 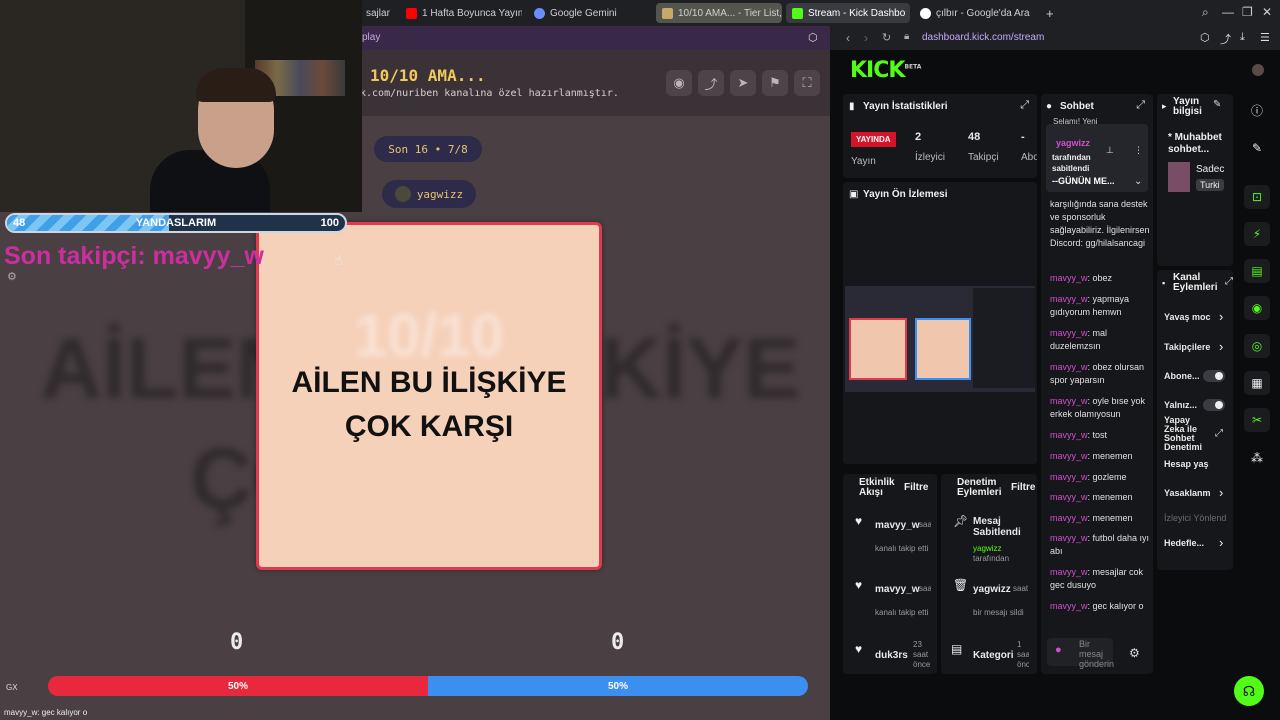 I want to click on vote-right: 50%, so click(x=618, y=686).